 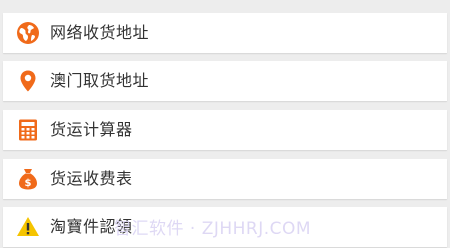 What do you see at coordinates (100, 80) in the screenshot?
I see `menu-item-label: 澳门取货地址` at bounding box center [100, 80].